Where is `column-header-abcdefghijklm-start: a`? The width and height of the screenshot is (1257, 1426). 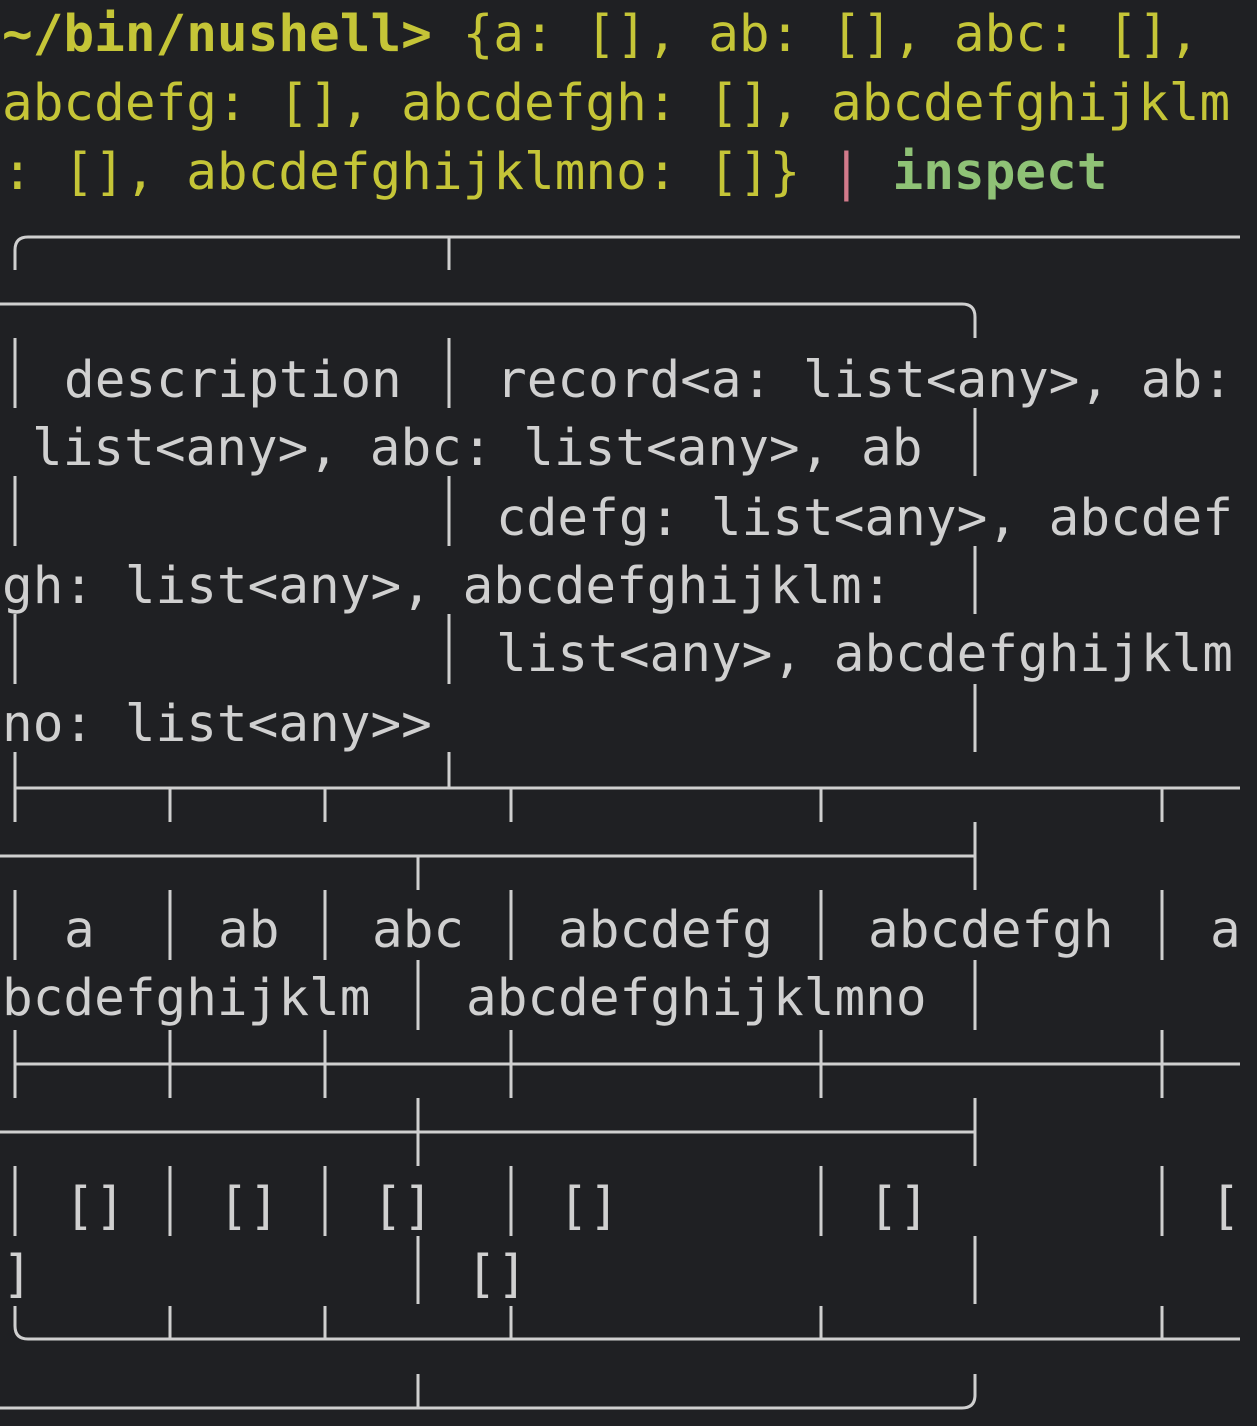
column-header-abcdefghijklm-start: a is located at coordinates (1225, 930).